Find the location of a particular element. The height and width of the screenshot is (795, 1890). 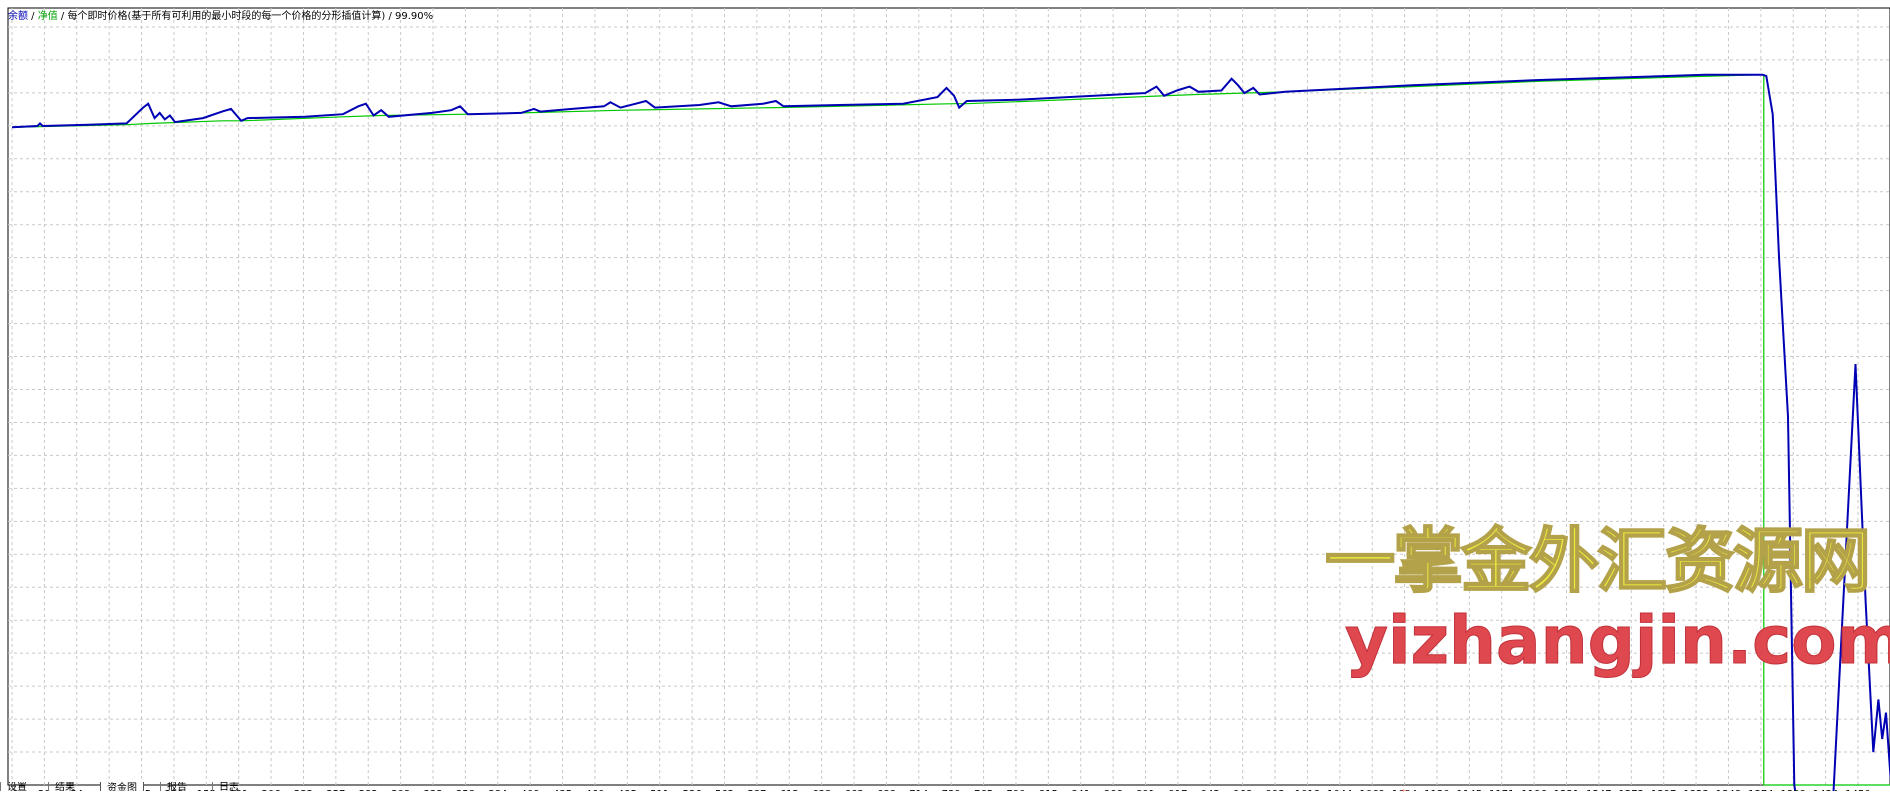

watermark-chinese: 一掌金外汇资源网 is located at coordinates (1598, 561).